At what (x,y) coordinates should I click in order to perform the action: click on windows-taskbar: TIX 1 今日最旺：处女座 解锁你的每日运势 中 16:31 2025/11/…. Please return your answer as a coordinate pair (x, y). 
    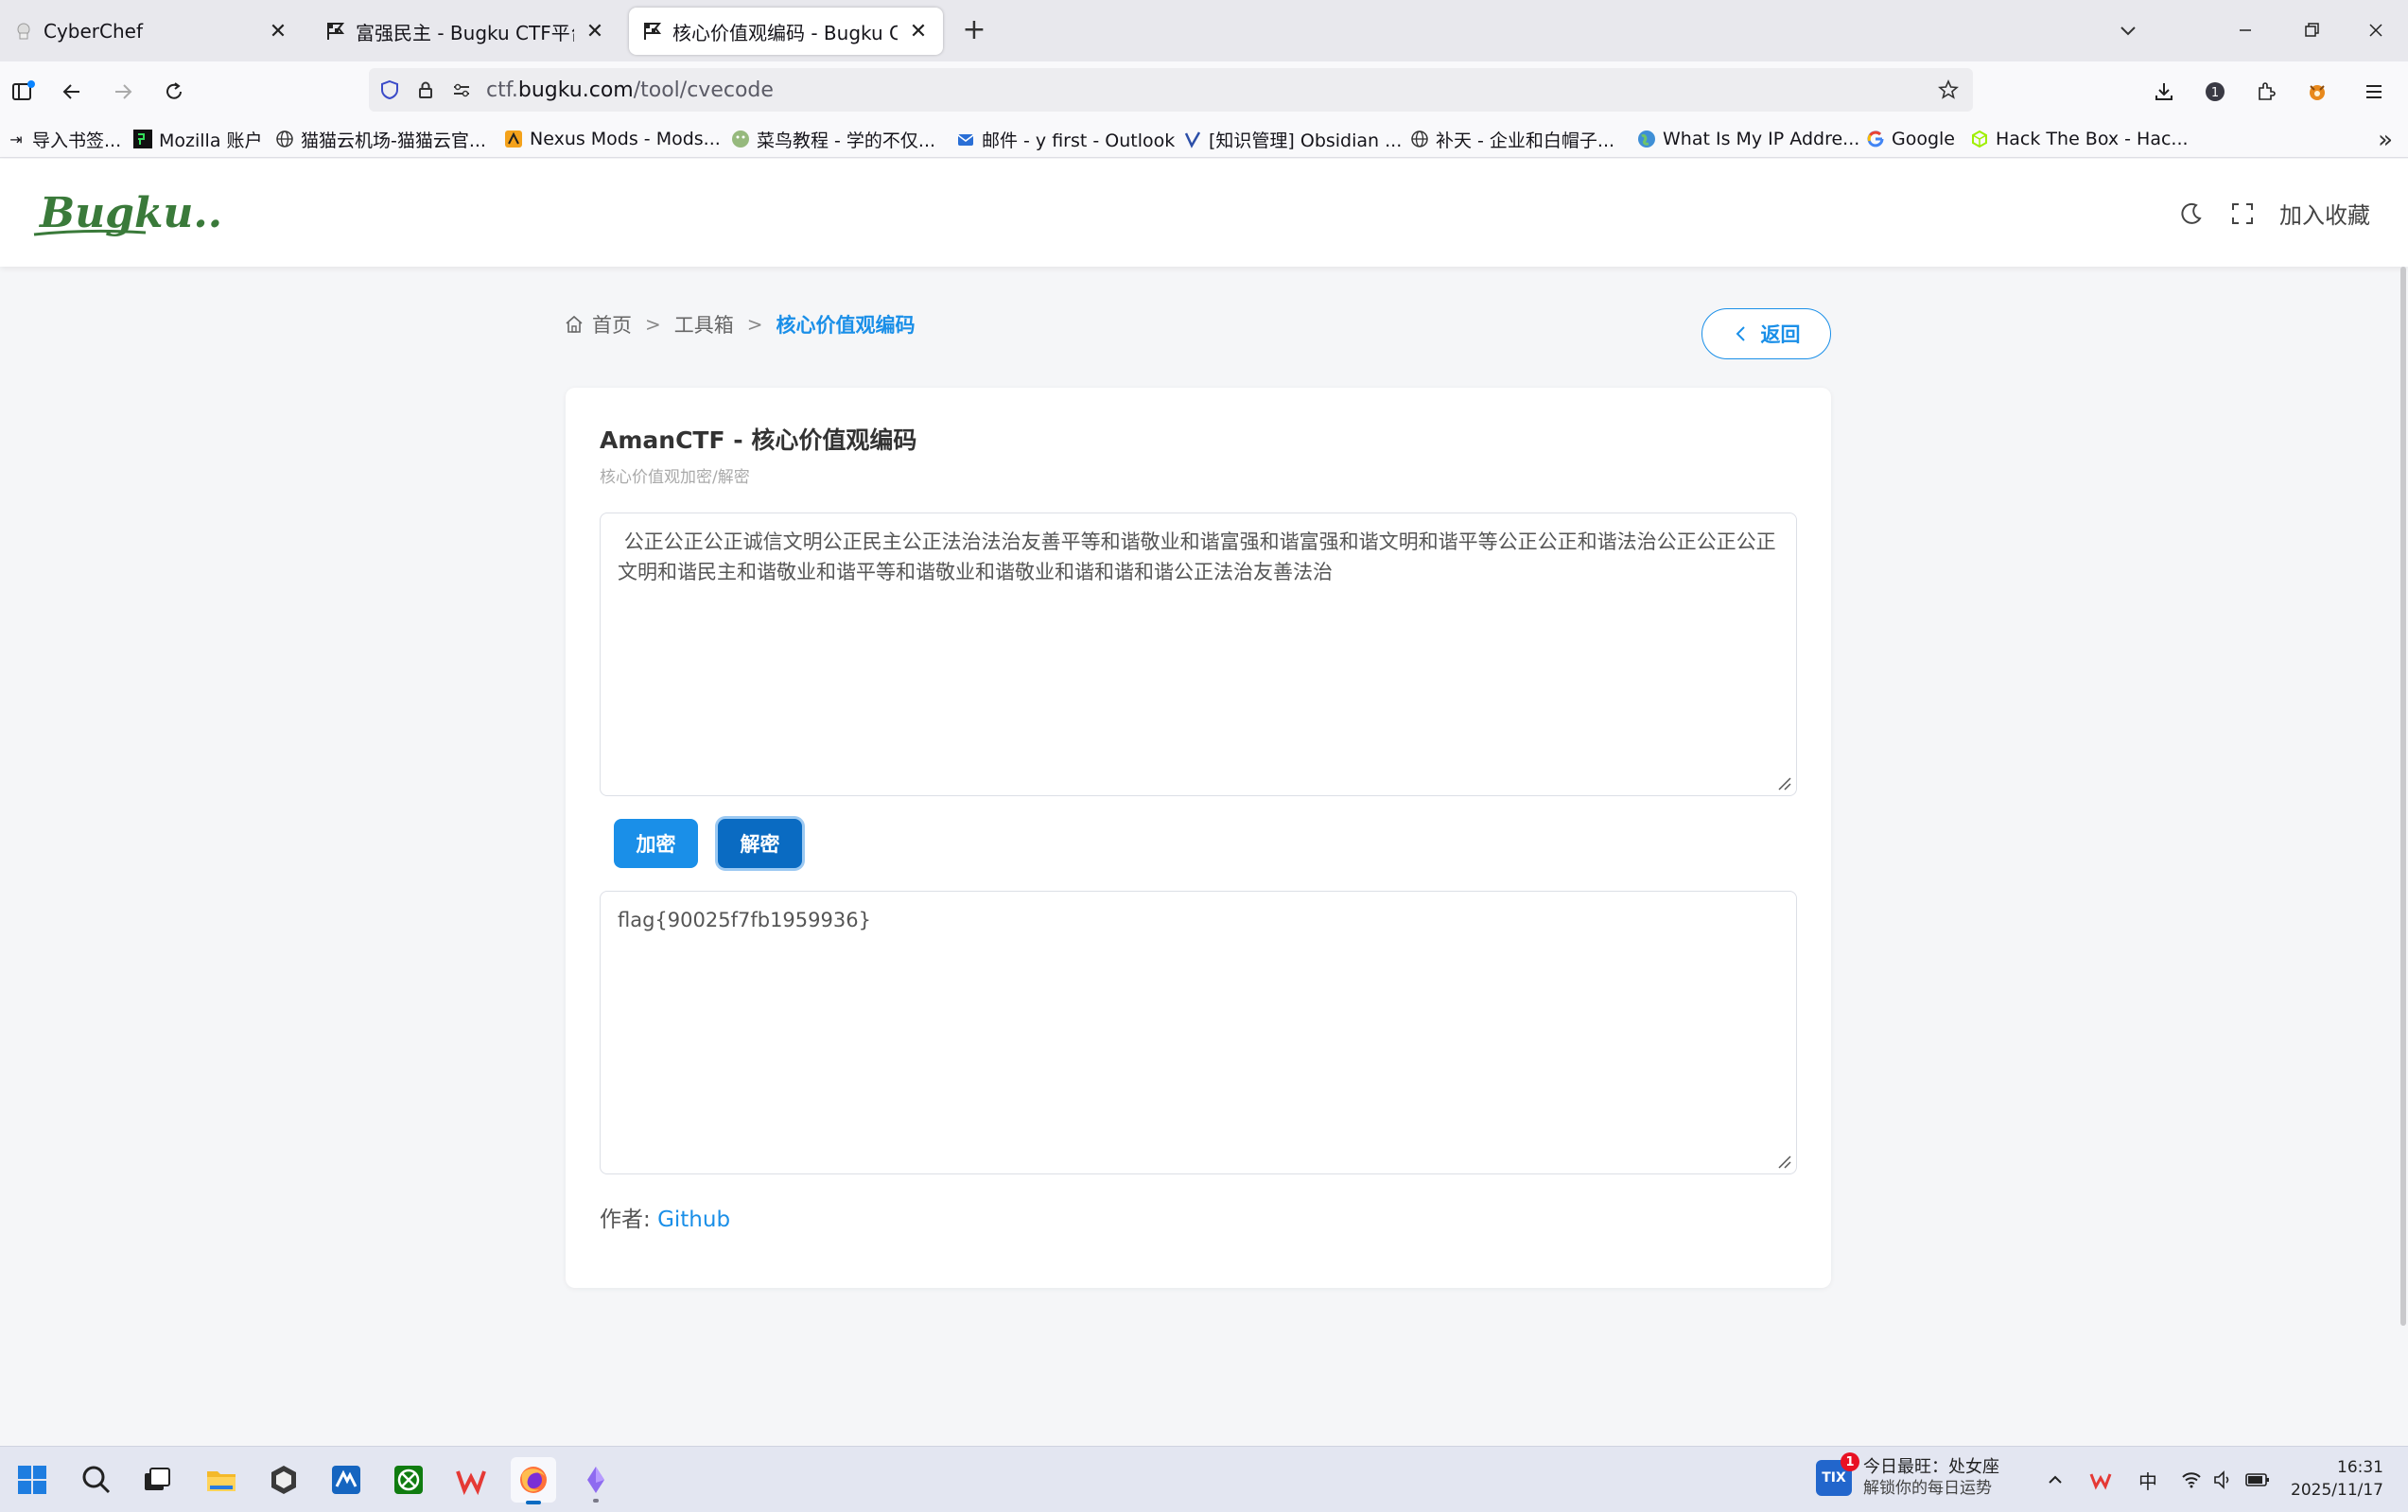
    Looking at the image, I should click on (1204, 1479).